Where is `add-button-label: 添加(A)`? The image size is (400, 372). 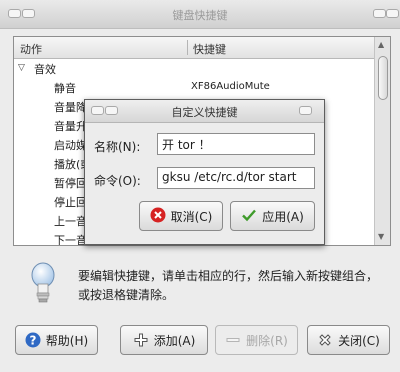
add-button-label: 添加(A) is located at coordinates (174, 340).